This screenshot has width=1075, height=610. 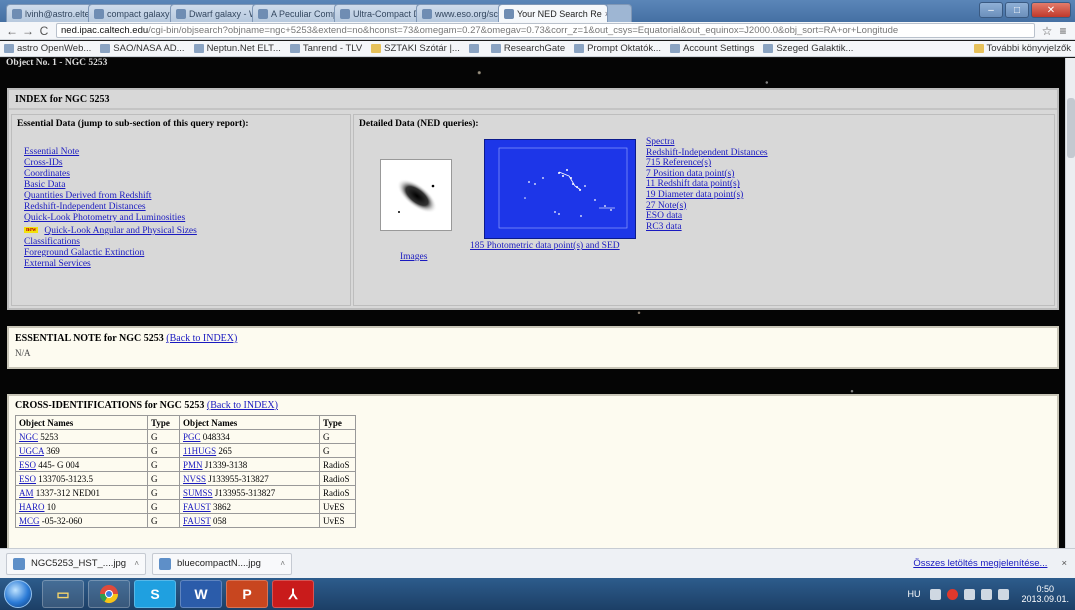 What do you see at coordinates (1022, 48) in the screenshot?
I see `other-bookmarks-folder: További könyvjelzők` at bounding box center [1022, 48].